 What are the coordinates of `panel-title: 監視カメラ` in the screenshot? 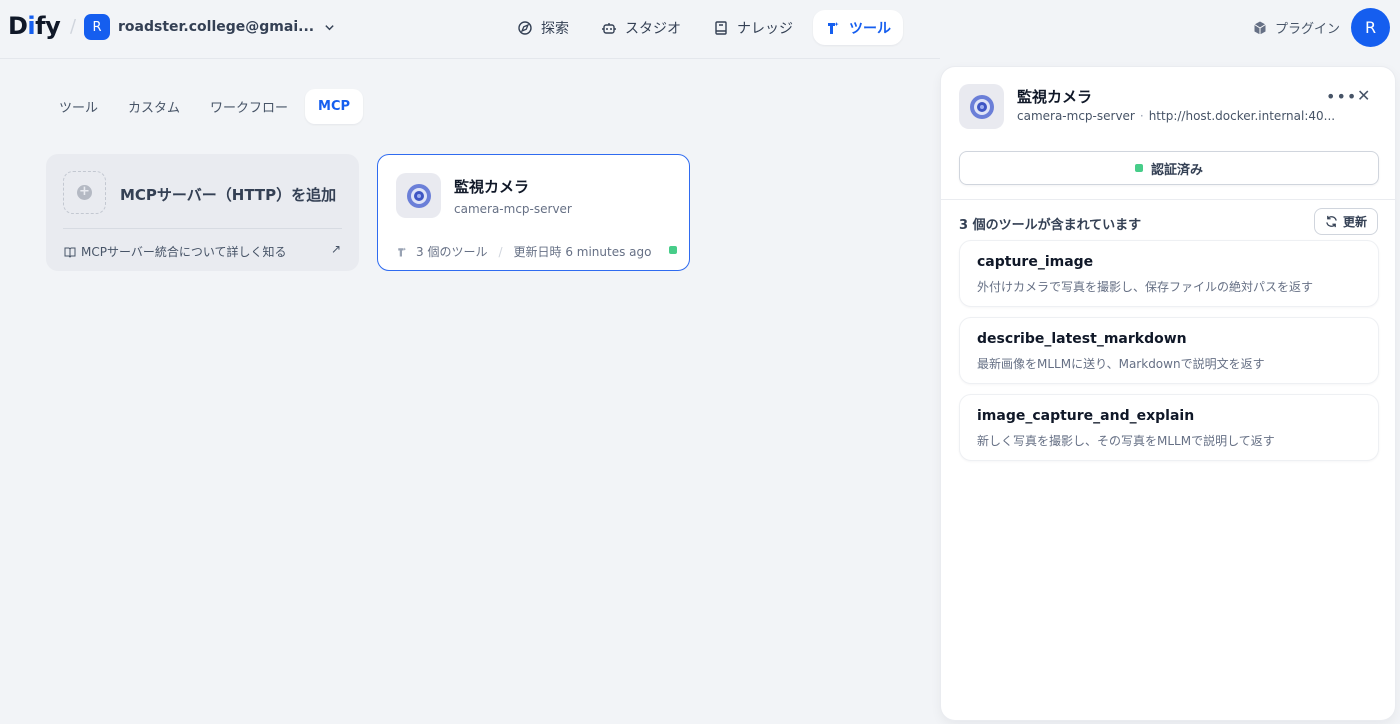 It's located at (1055, 97).